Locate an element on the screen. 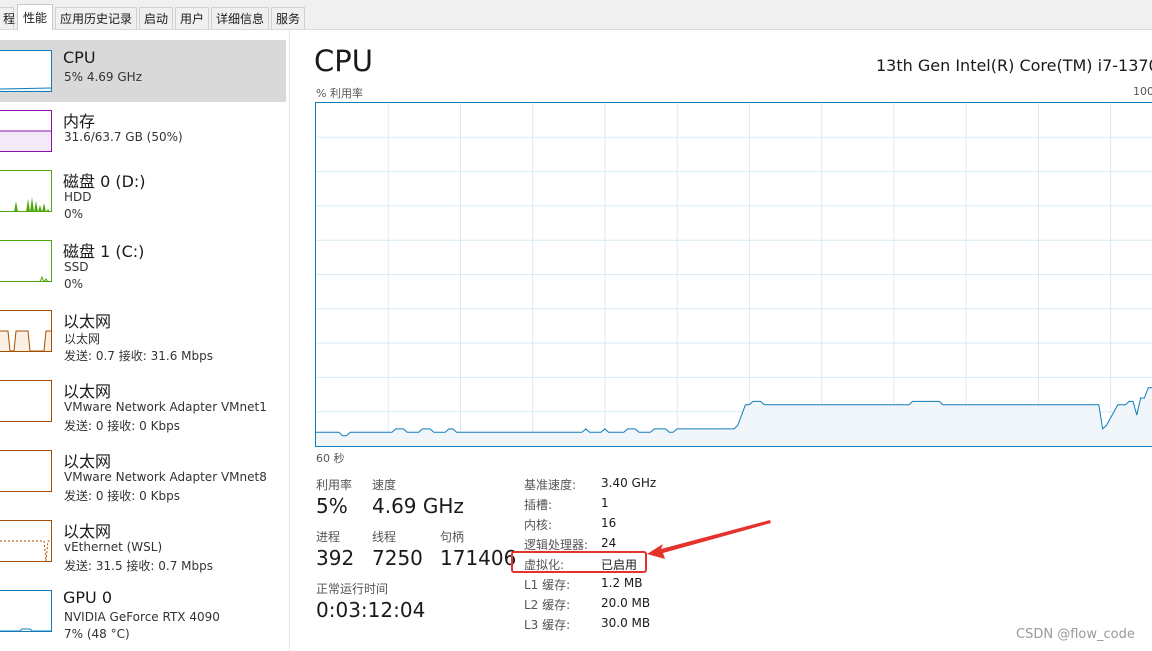 This screenshot has width=1152, height=651. sidebar-item-title: 内存 is located at coordinates (79, 121).